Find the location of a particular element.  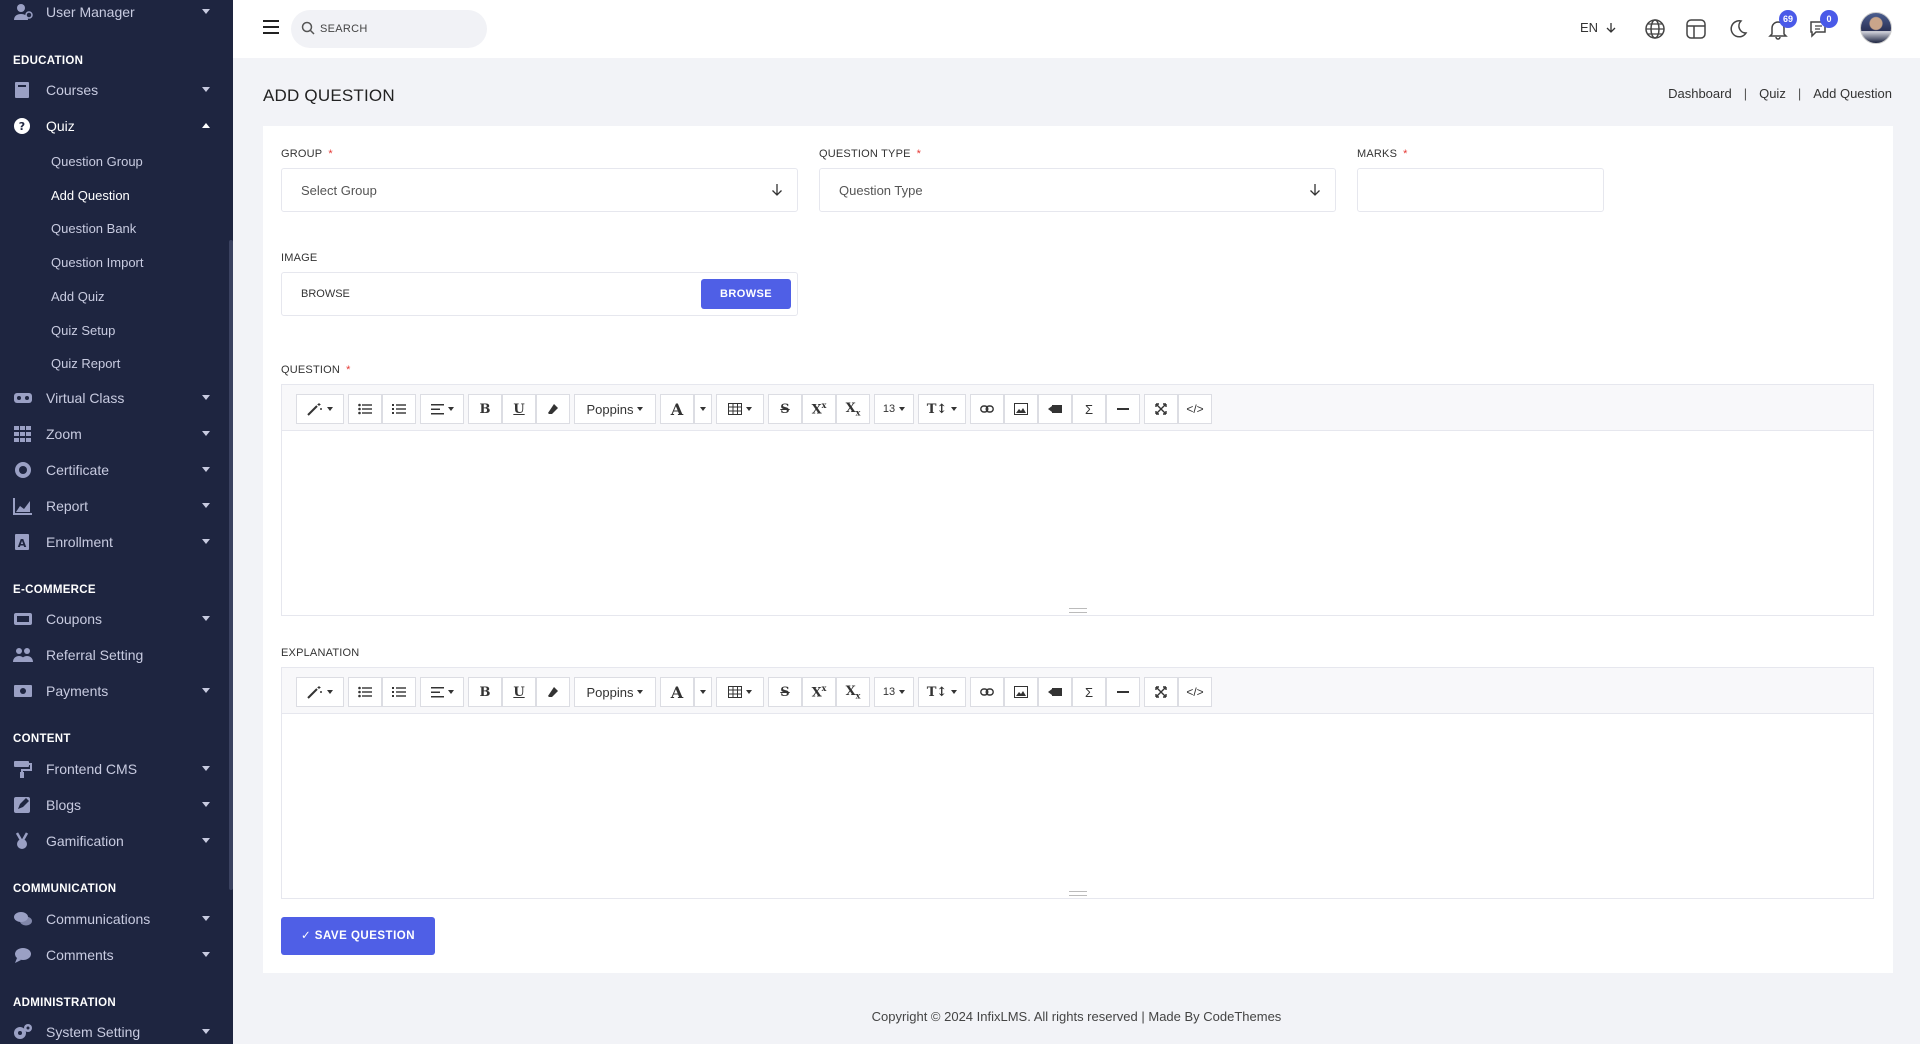

layout-icon is located at coordinates (1696, 29).